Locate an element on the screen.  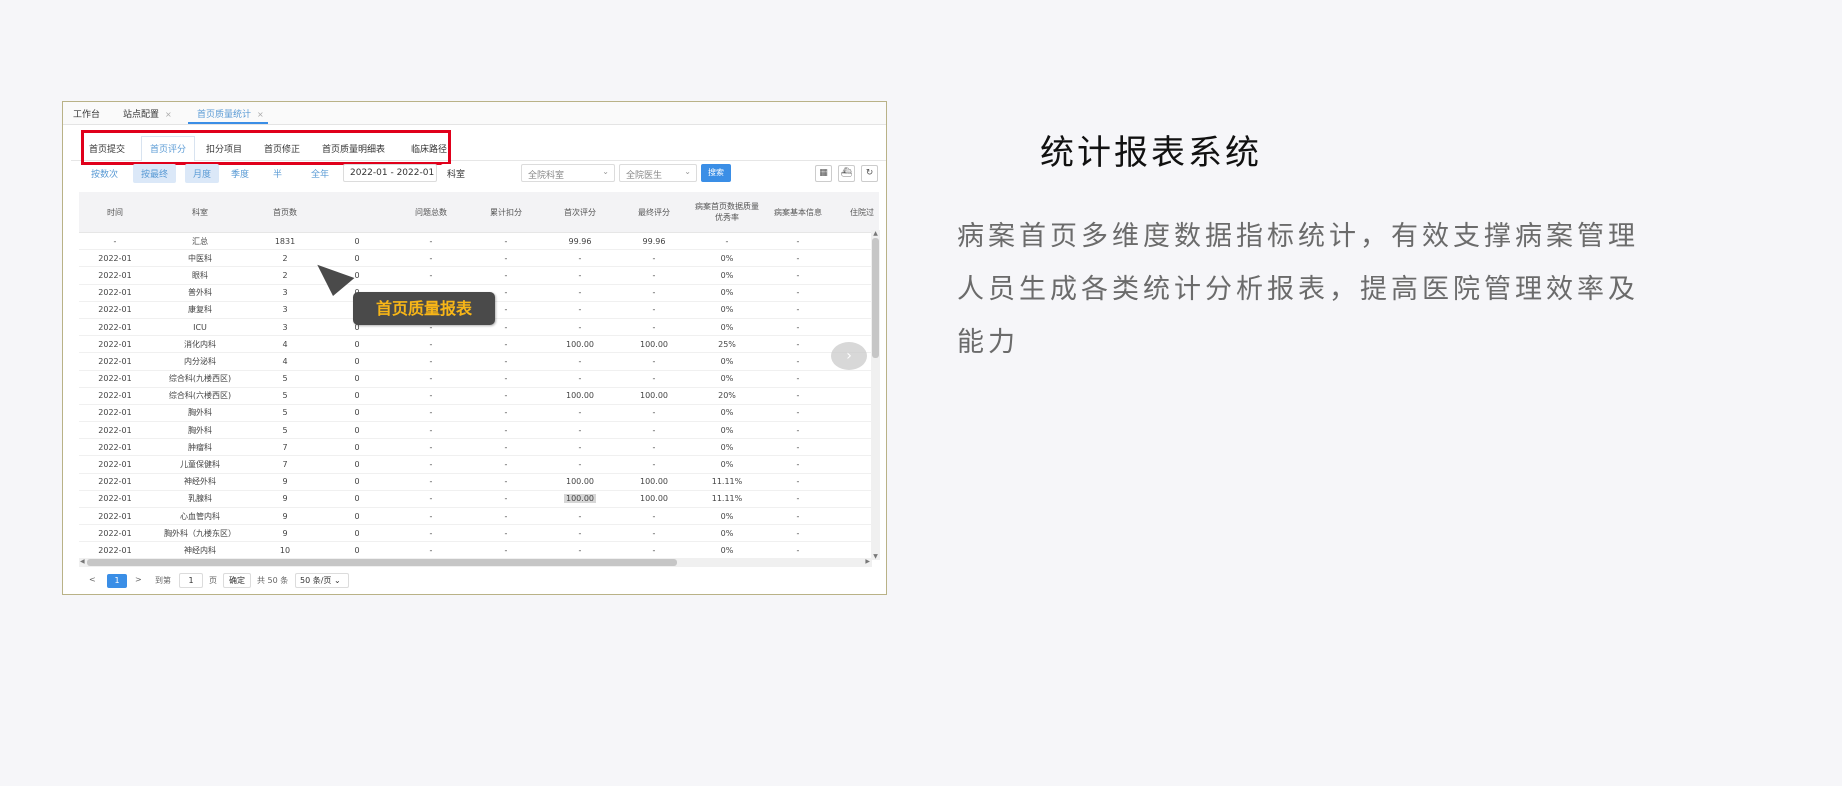
col-dept: 科室 is located at coordinates (200, 212).